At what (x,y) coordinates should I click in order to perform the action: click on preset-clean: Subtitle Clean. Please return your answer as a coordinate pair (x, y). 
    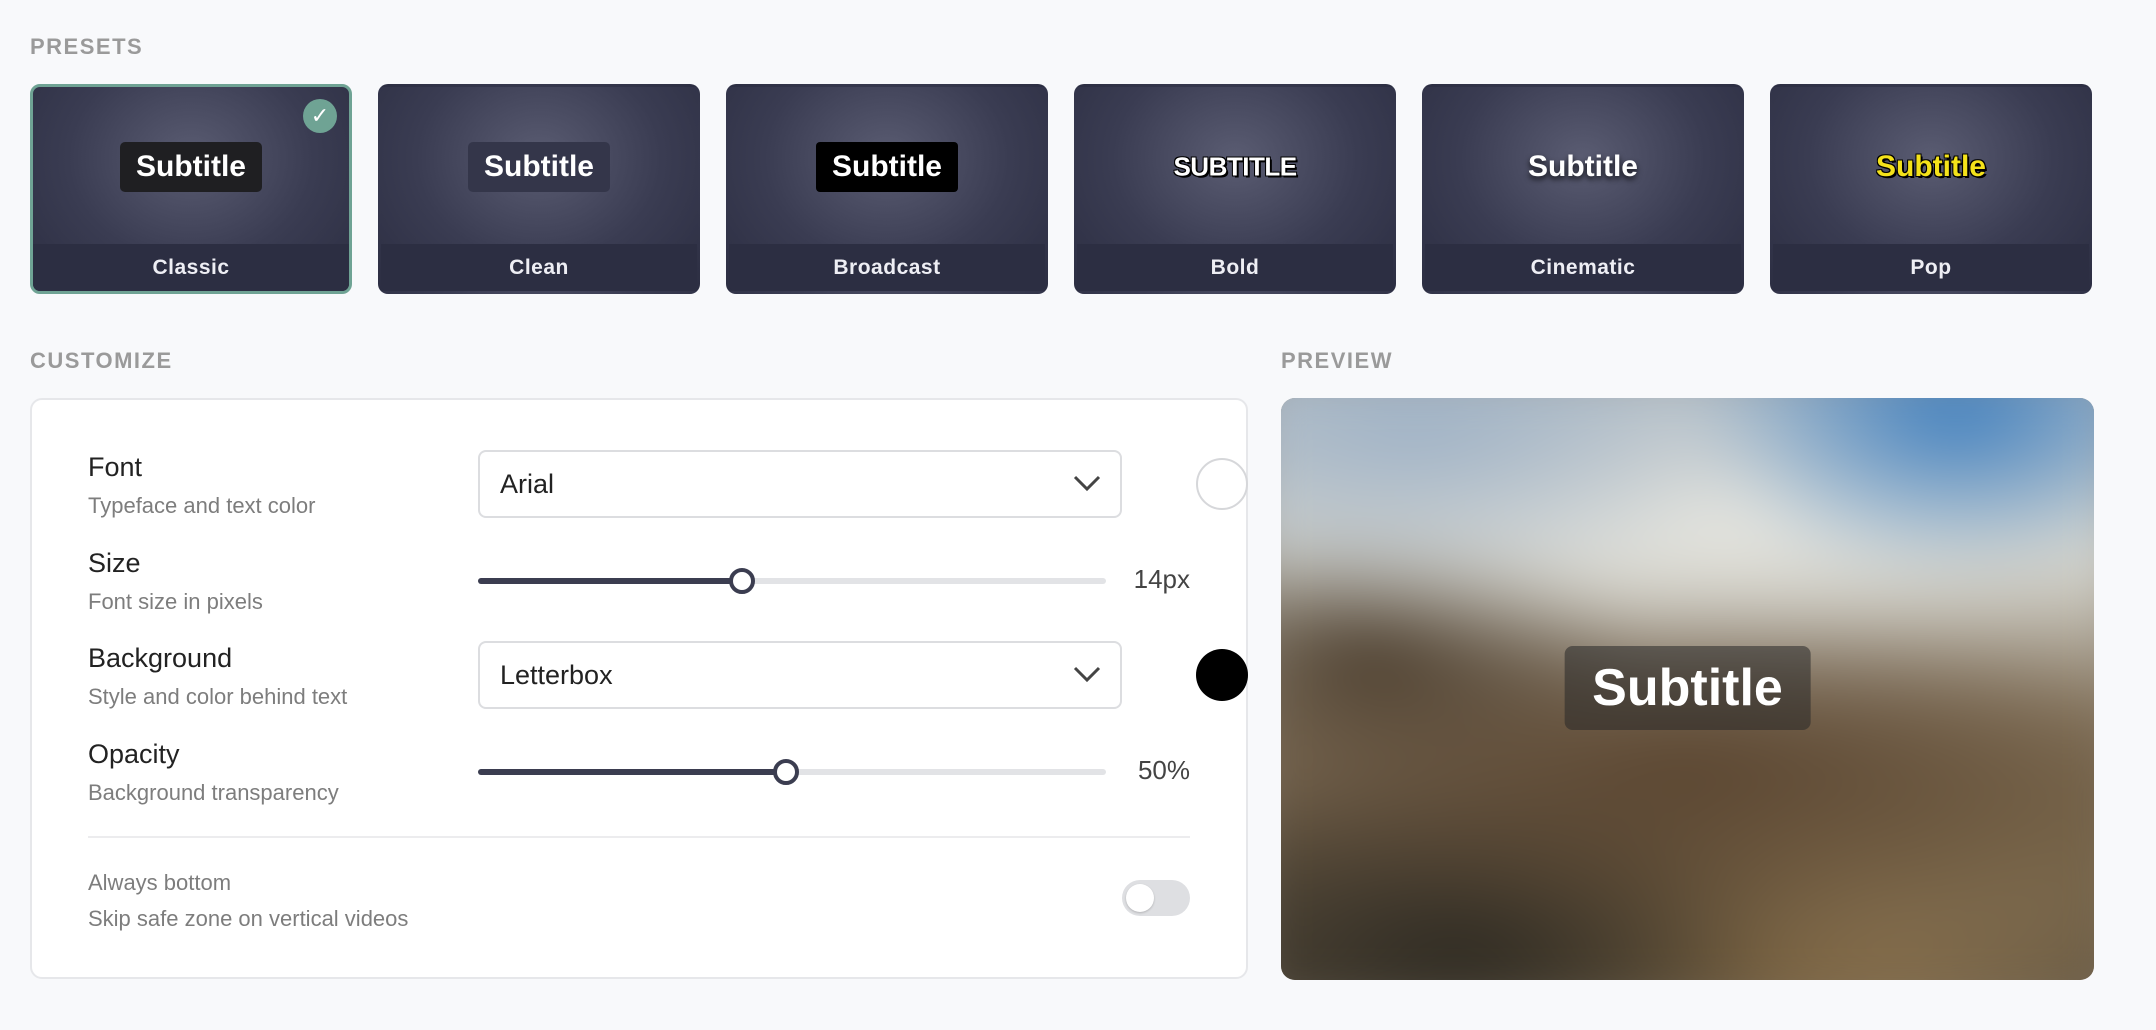
    Looking at the image, I should click on (539, 189).